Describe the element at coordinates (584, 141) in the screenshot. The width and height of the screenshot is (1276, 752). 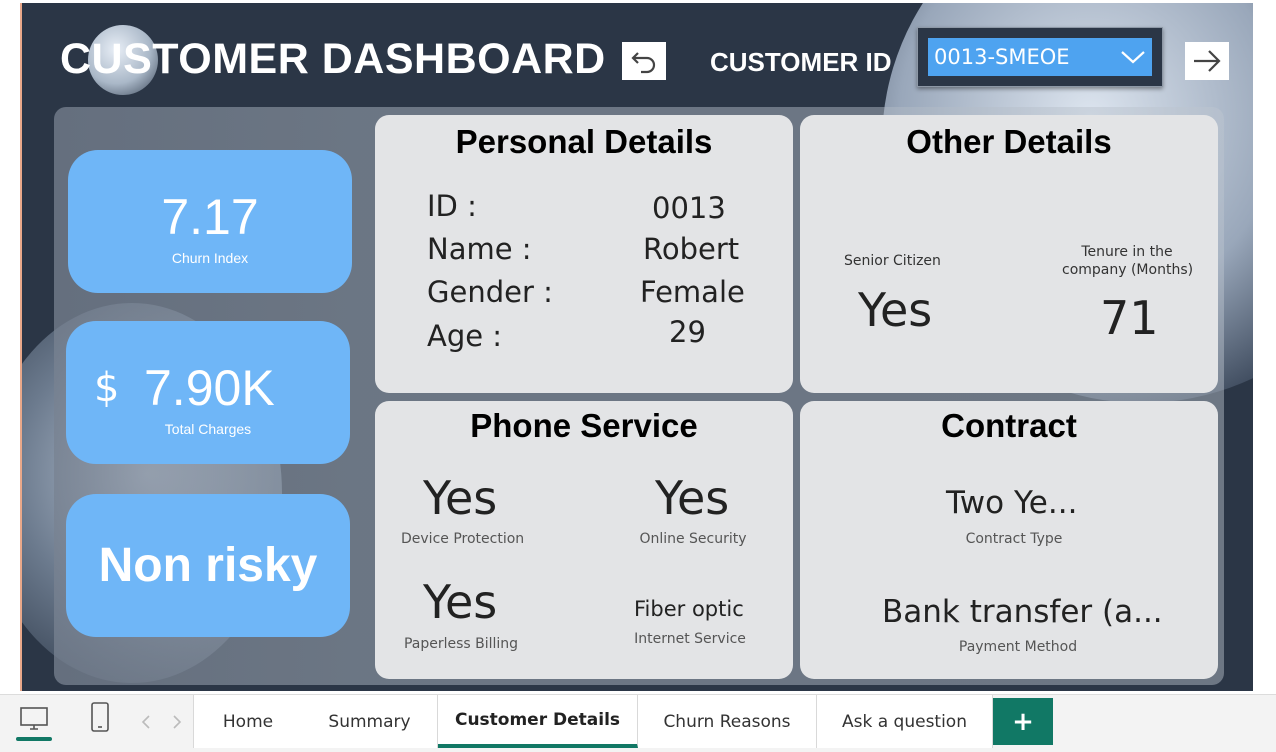
I see `personal-details-title: Personal Details` at that location.